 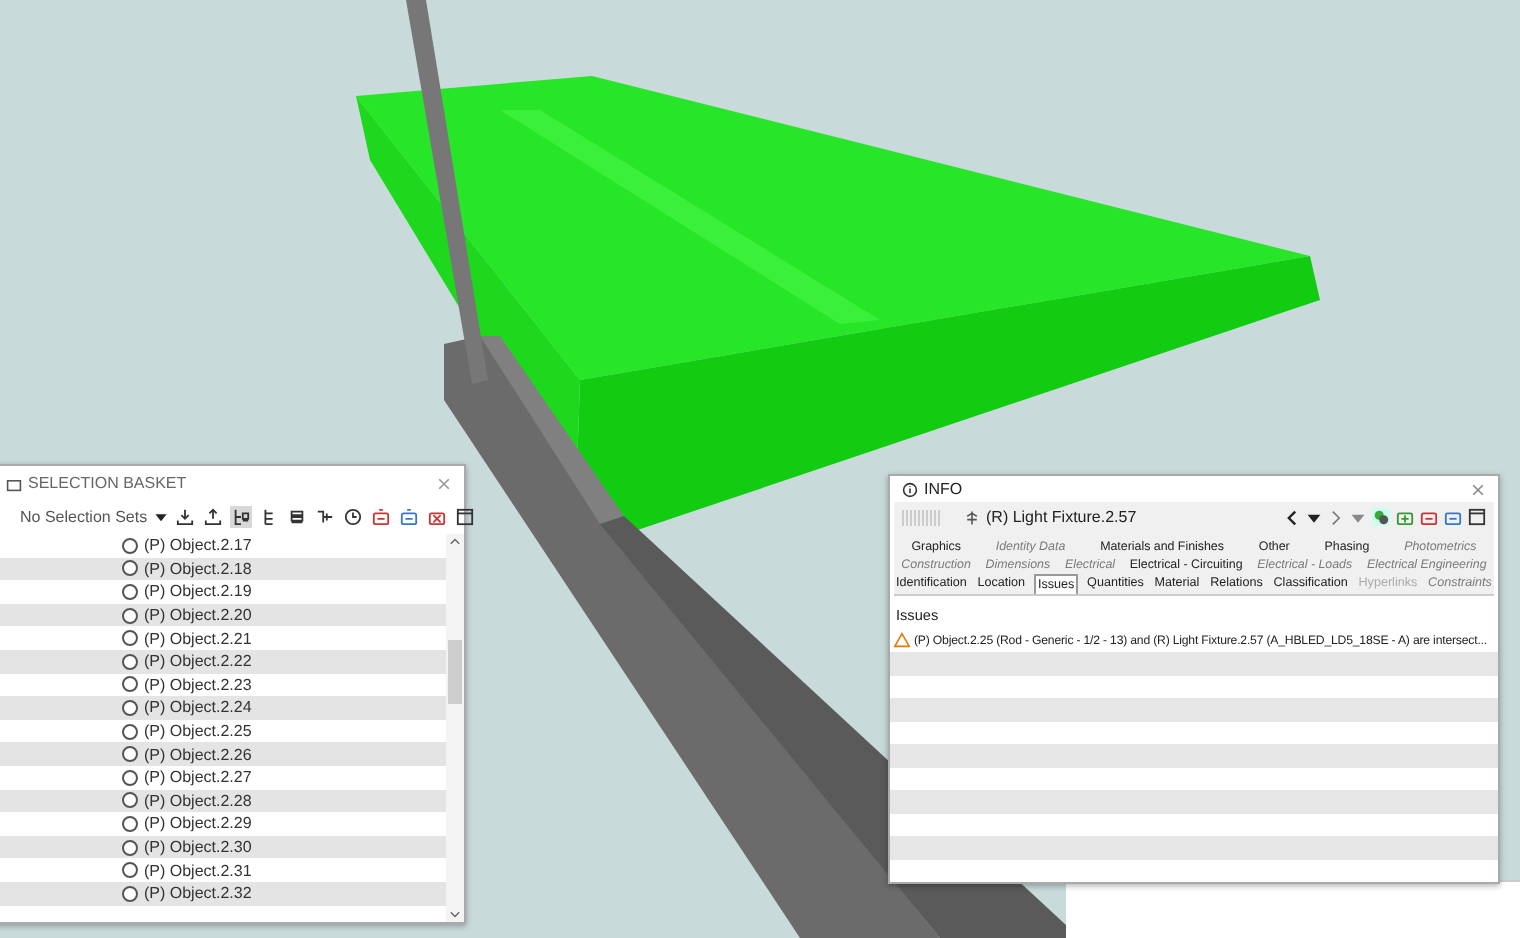 I want to click on scrollbar-thumb, so click(x=455, y=672).